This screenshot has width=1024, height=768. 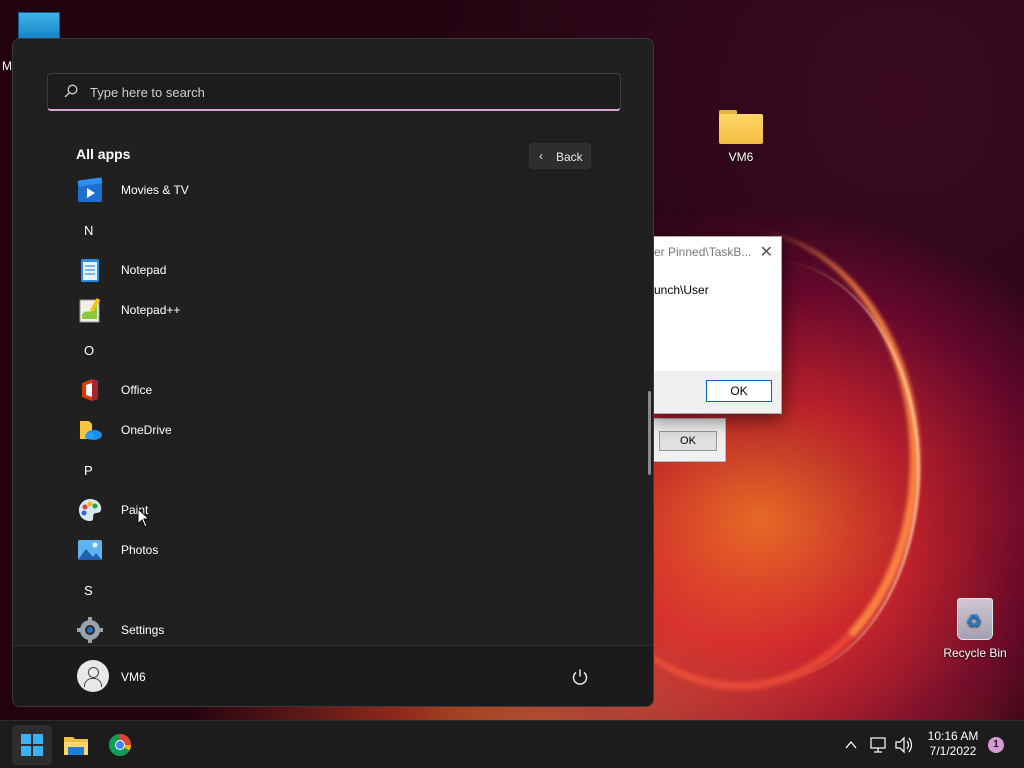 I want to click on mouse-cursor-icon, so click(x=144, y=518).